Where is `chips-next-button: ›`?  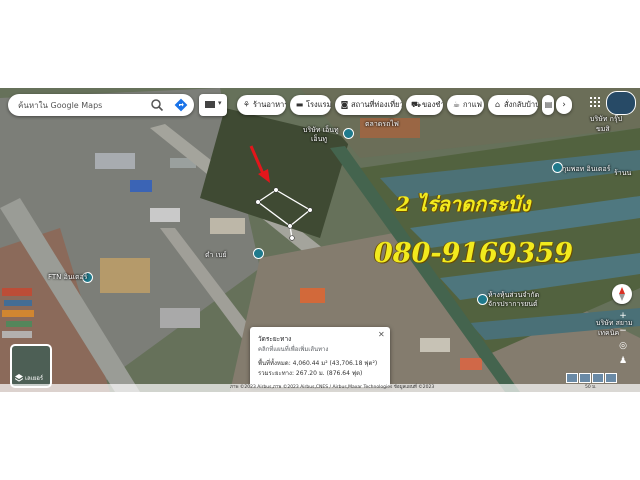
chips-next-button: › is located at coordinates (564, 105).